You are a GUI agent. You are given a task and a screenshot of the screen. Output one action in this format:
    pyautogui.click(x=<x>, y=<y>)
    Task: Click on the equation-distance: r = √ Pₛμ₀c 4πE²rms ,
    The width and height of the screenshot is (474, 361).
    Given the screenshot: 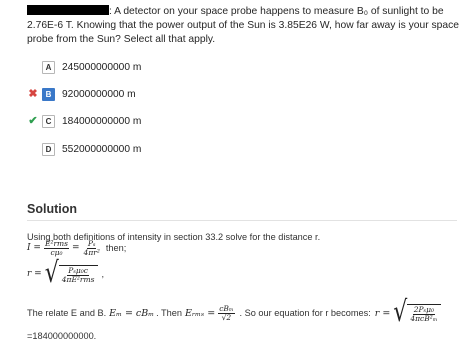 What is the action you would take?
    pyautogui.click(x=66, y=273)
    